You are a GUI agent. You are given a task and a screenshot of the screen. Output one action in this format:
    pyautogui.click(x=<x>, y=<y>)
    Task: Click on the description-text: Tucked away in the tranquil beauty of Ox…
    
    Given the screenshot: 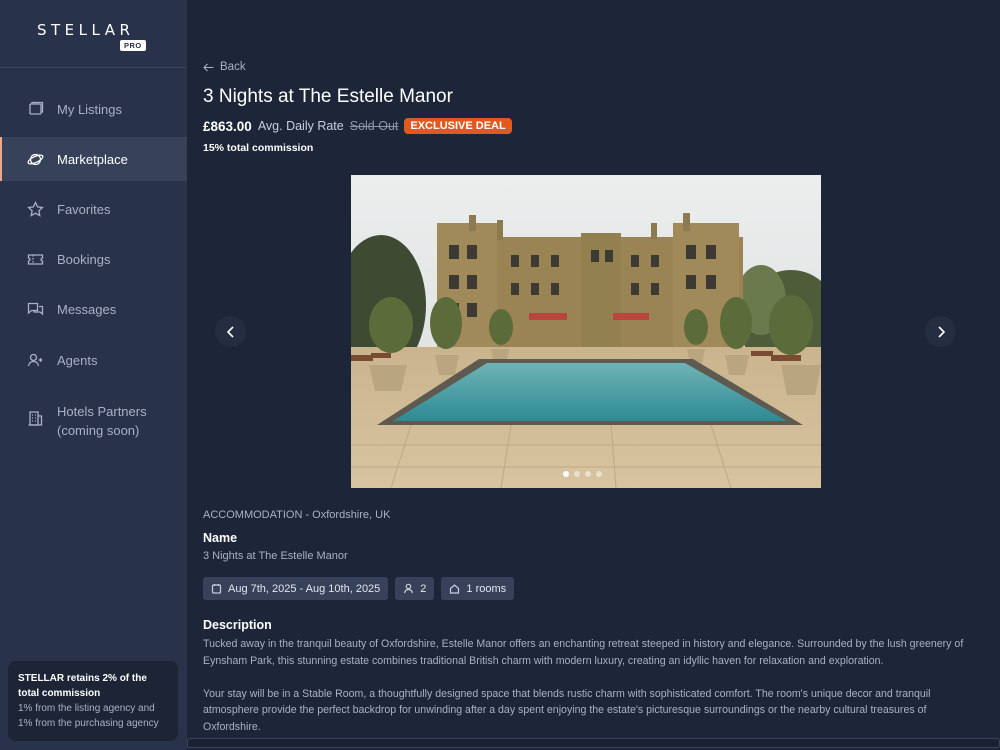 What is the action you would take?
    pyautogui.click(x=588, y=685)
    